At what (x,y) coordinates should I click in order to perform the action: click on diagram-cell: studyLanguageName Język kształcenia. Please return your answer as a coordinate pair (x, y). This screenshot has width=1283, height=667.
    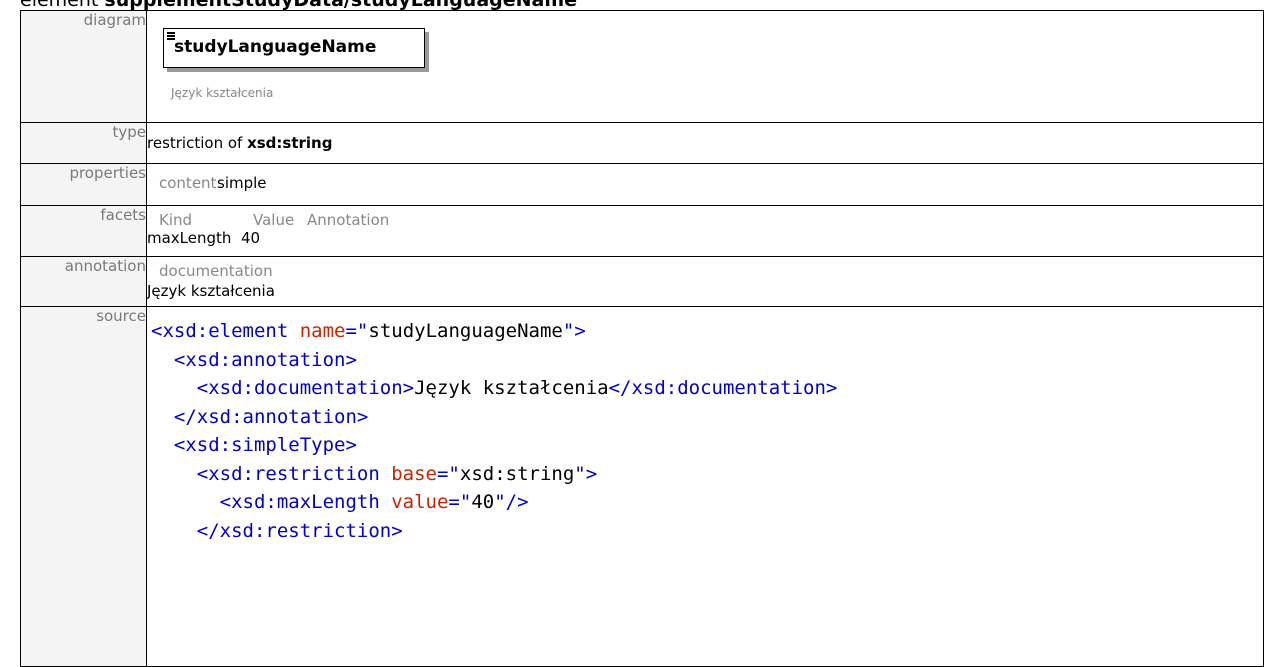
    Looking at the image, I should click on (705, 66).